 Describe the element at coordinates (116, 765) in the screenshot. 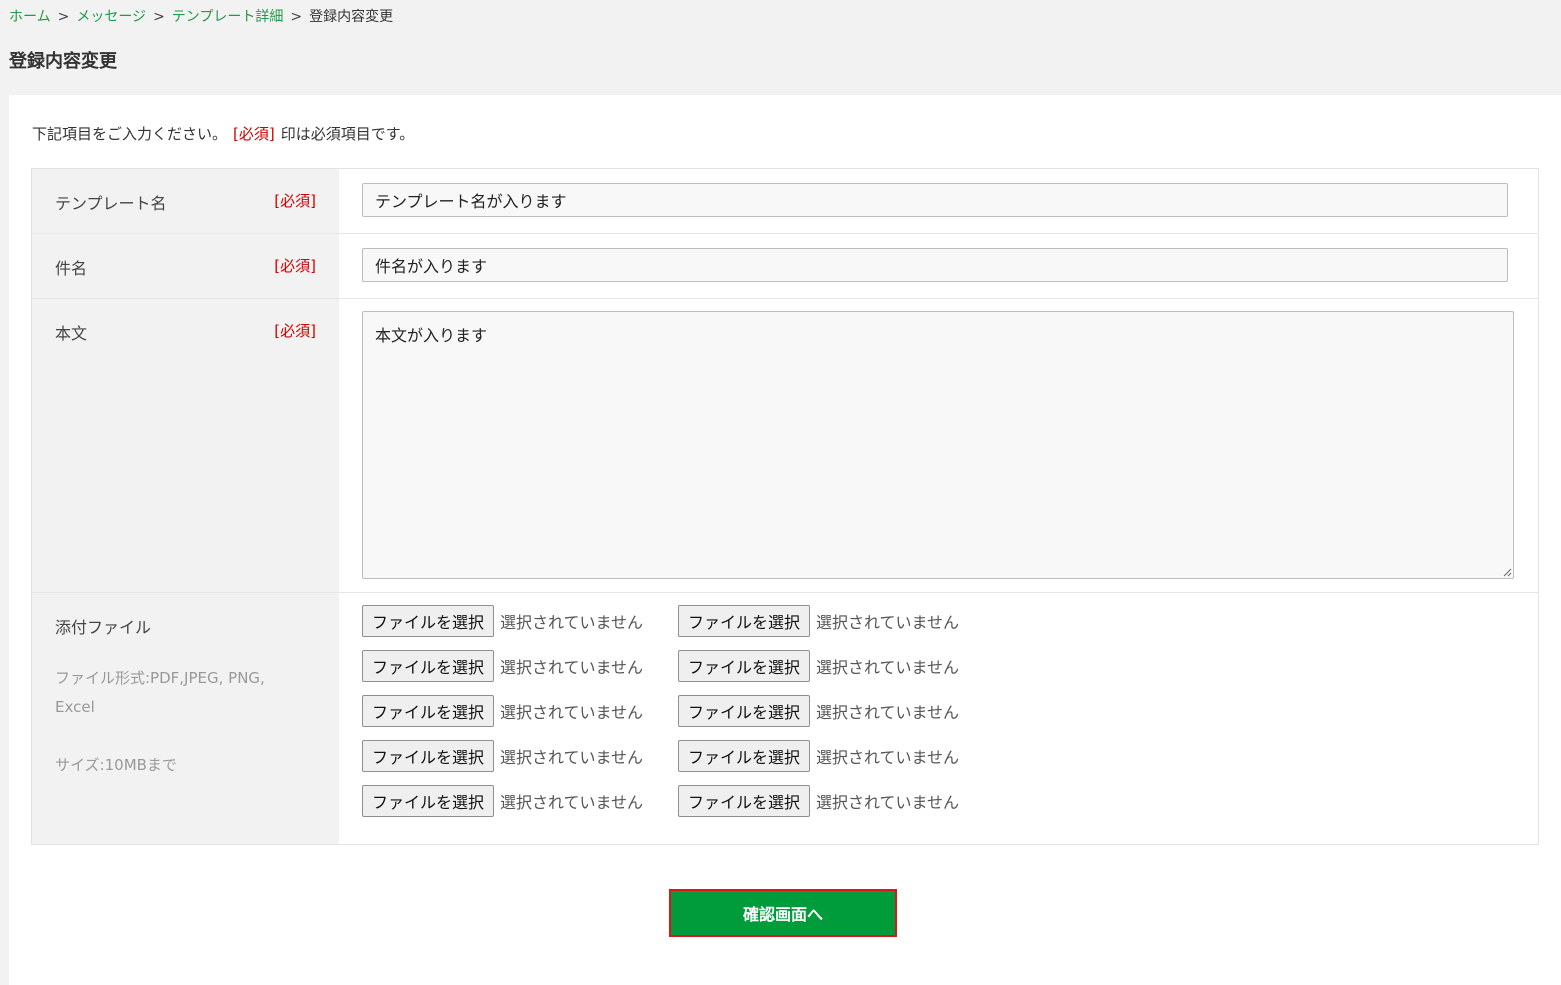

I see `attachments-size-note: サイズ:10MBまで` at that location.